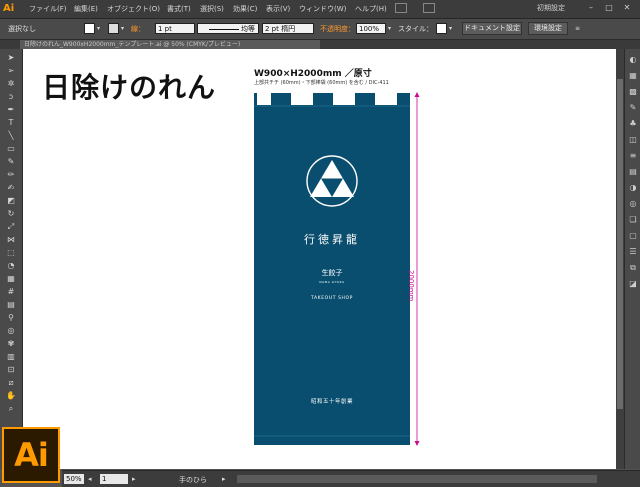 This screenshot has width=640, height=487. What do you see at coordinates (11, 266) in the screenshot?
I see `shape-builder-tool-icon: ◔` at bounding box center [11, 266].